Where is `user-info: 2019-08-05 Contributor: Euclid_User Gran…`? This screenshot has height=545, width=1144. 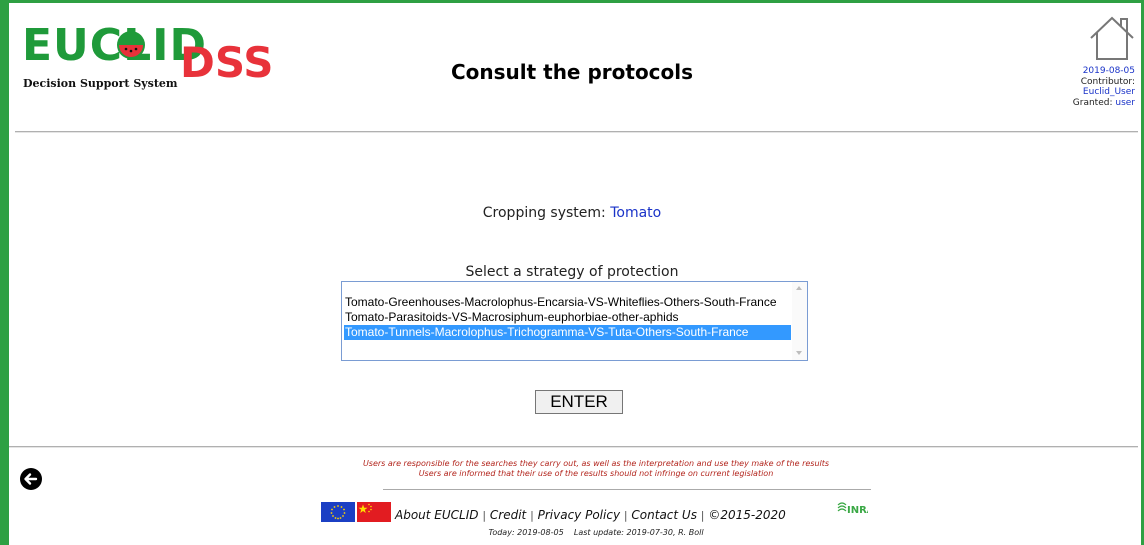
user-info: 2019-08-05 Contributor: Euclid_User Gran… is located at coordinates (1104, 87).